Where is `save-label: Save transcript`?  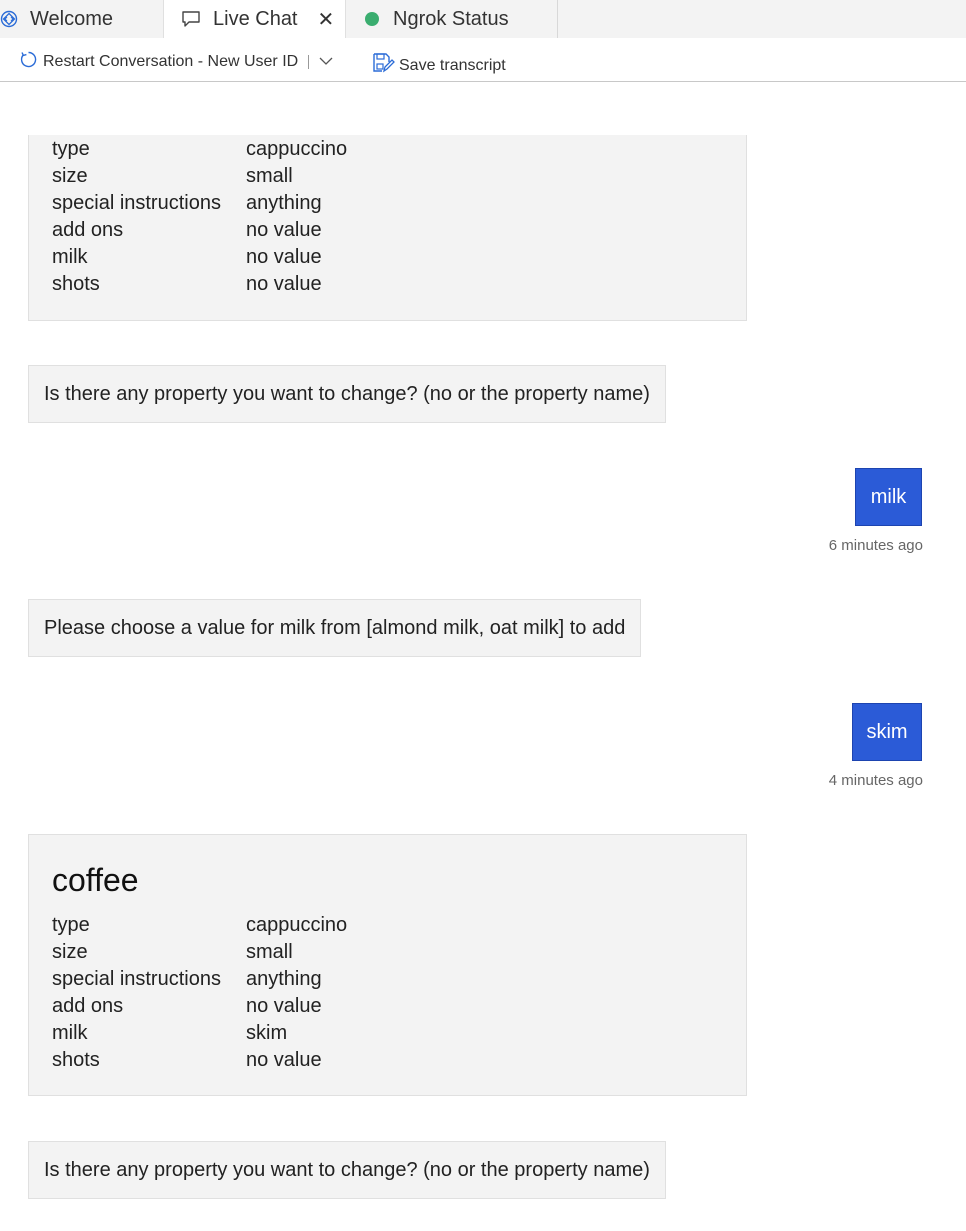
save-label: Save transcript is located at coordinates (452, 65).